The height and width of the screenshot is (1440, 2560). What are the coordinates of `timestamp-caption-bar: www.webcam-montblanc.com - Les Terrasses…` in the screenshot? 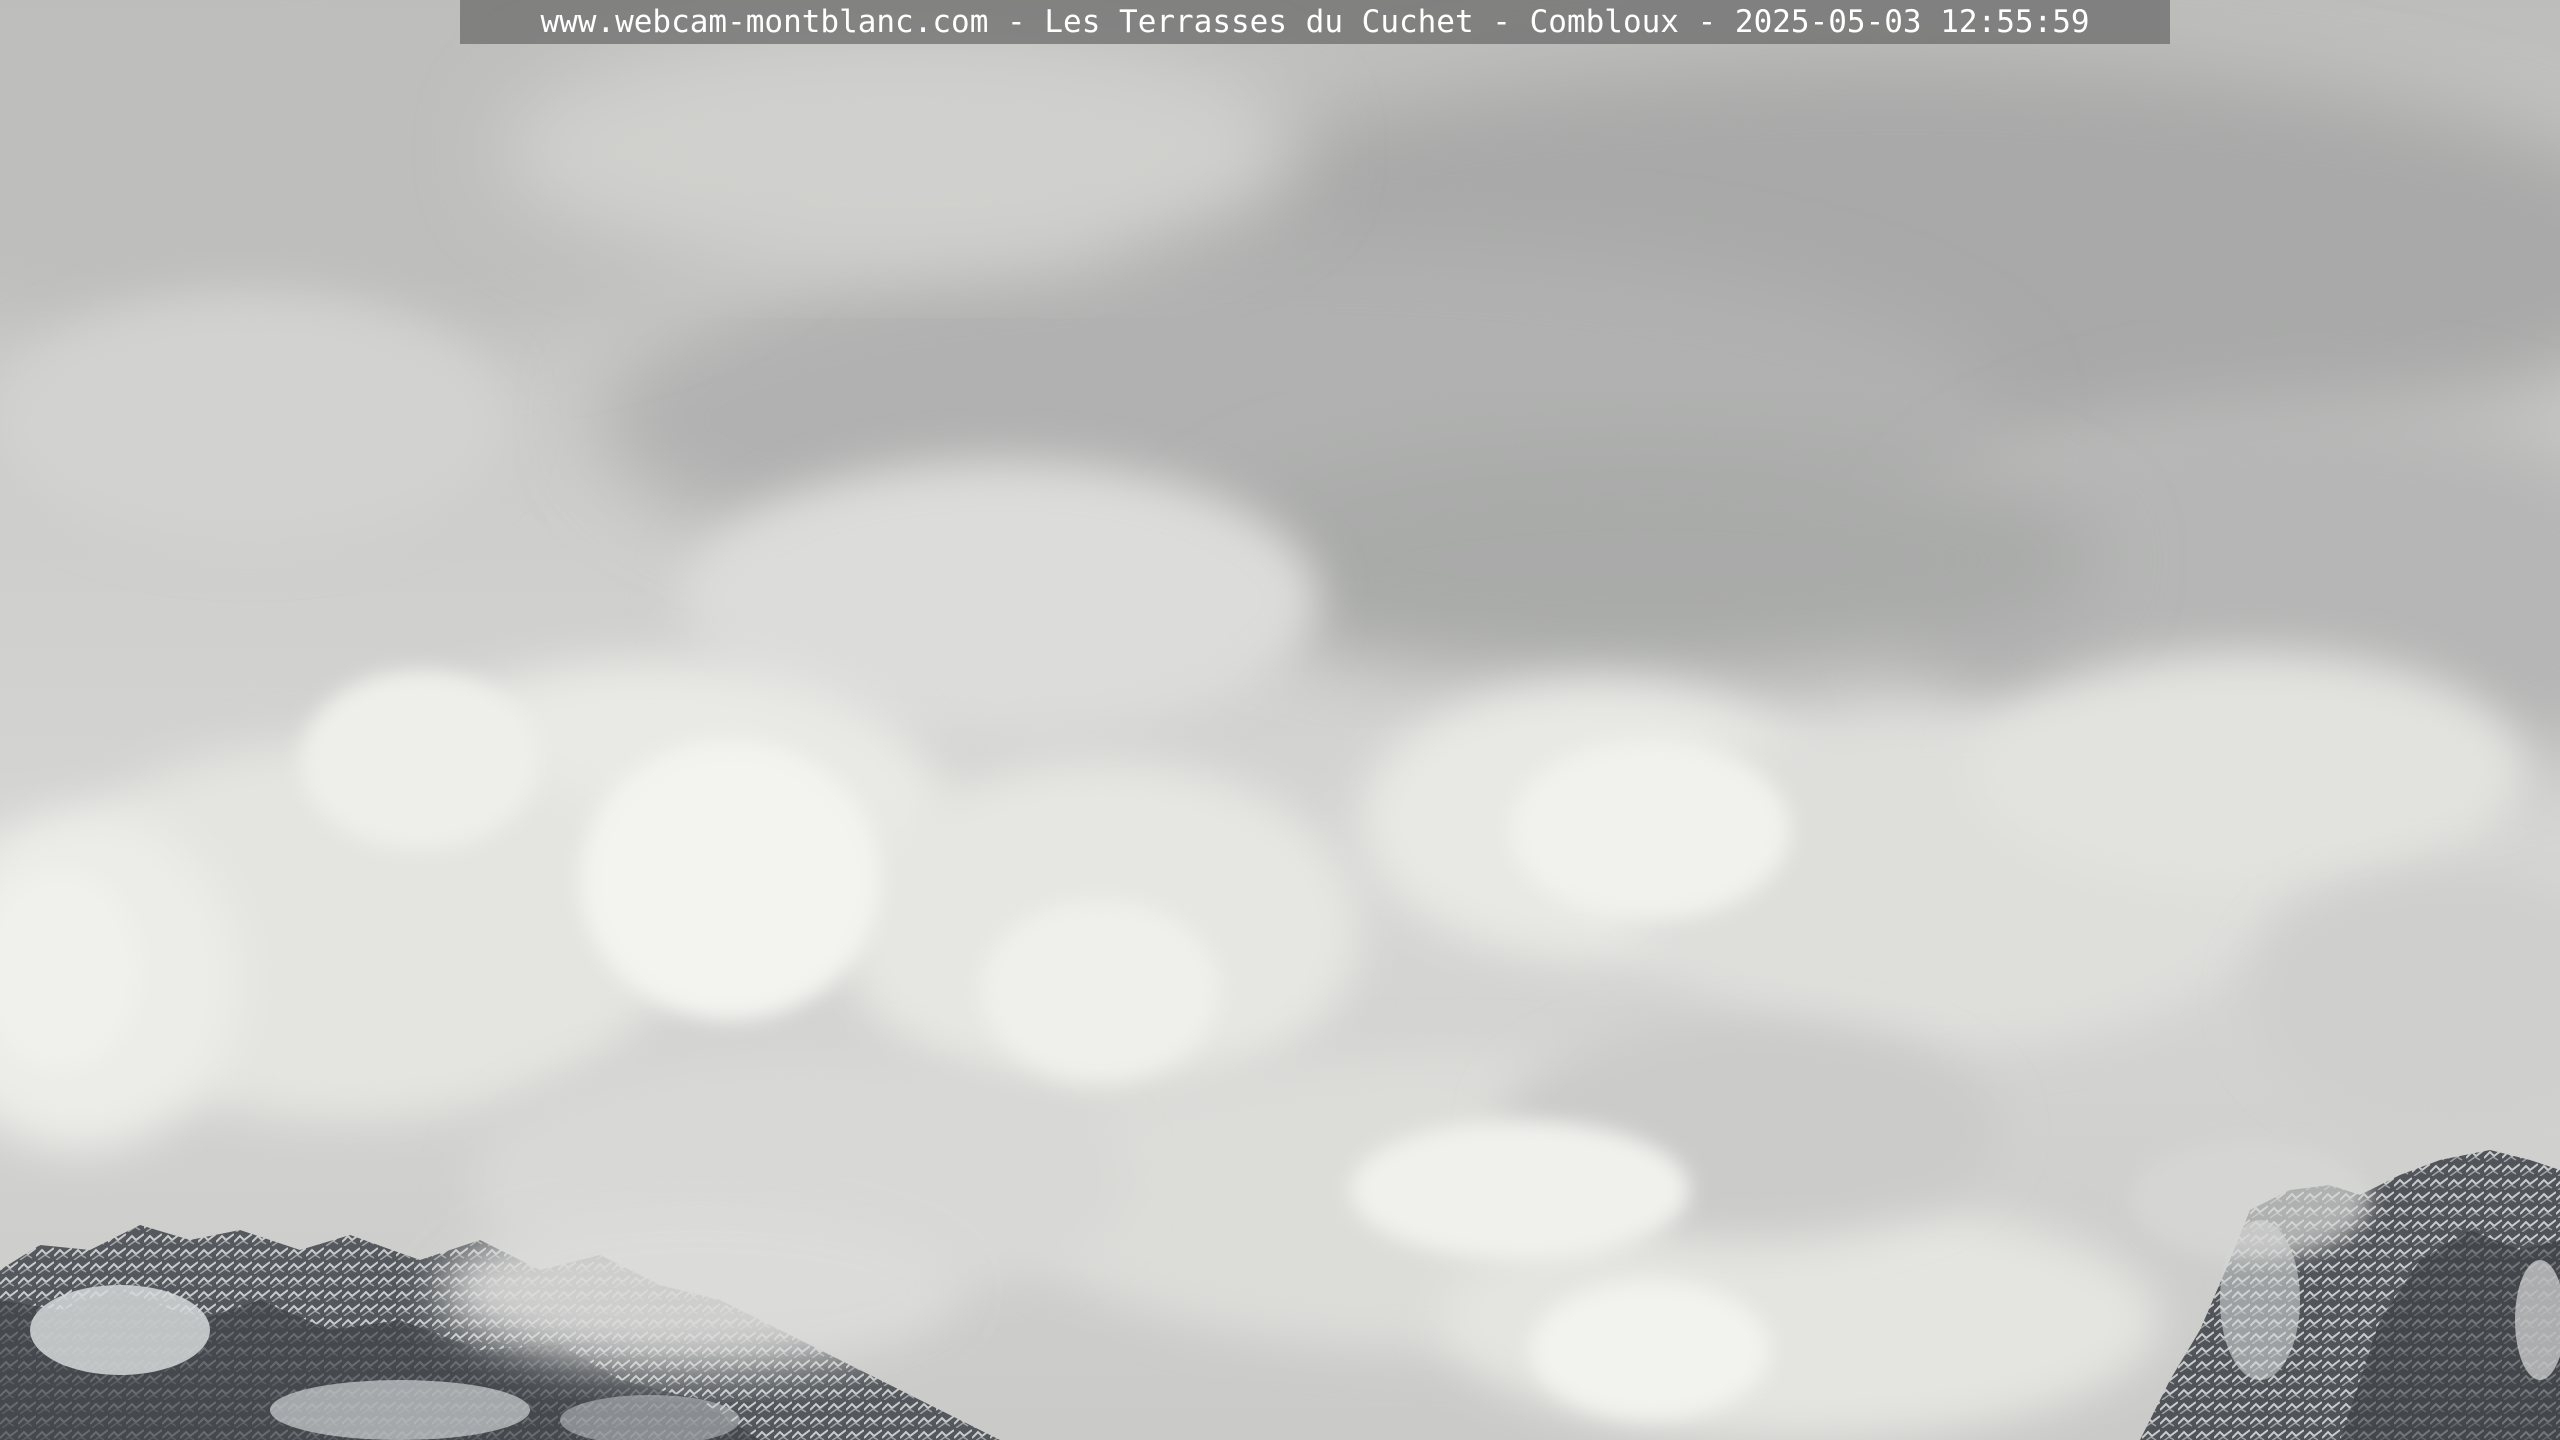 It's located at (1315, 22).